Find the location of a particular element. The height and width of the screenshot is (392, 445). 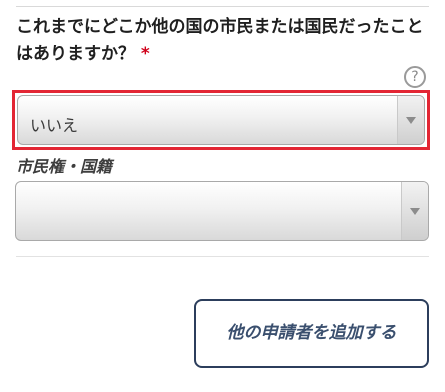

former-citizenship-select: いいえ is located at coordinates (221, 120).